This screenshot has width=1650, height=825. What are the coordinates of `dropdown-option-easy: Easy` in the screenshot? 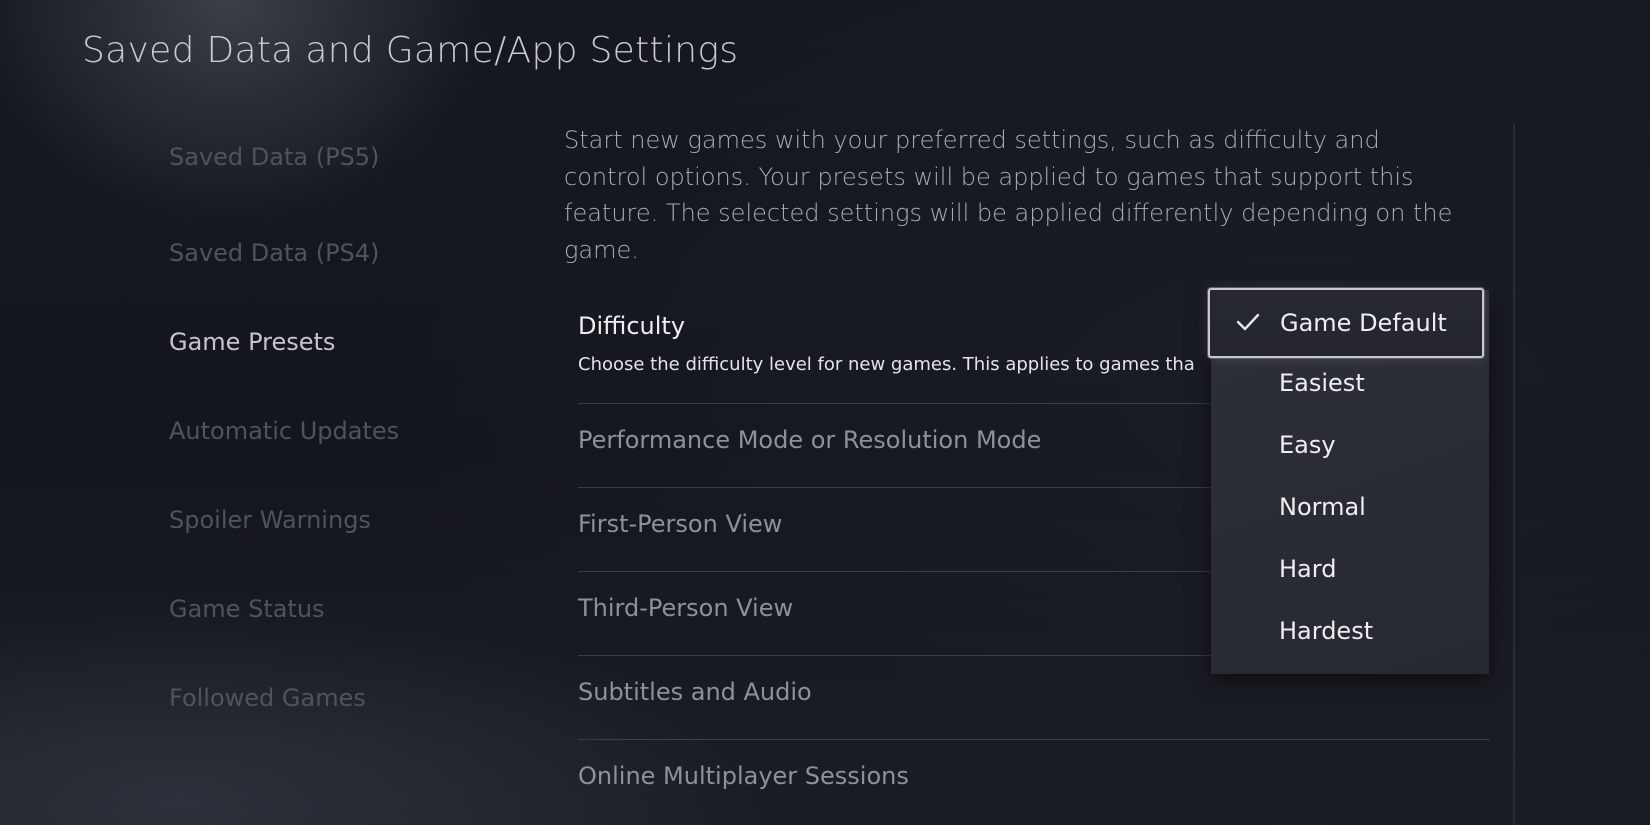 It's located at (1350, 445).